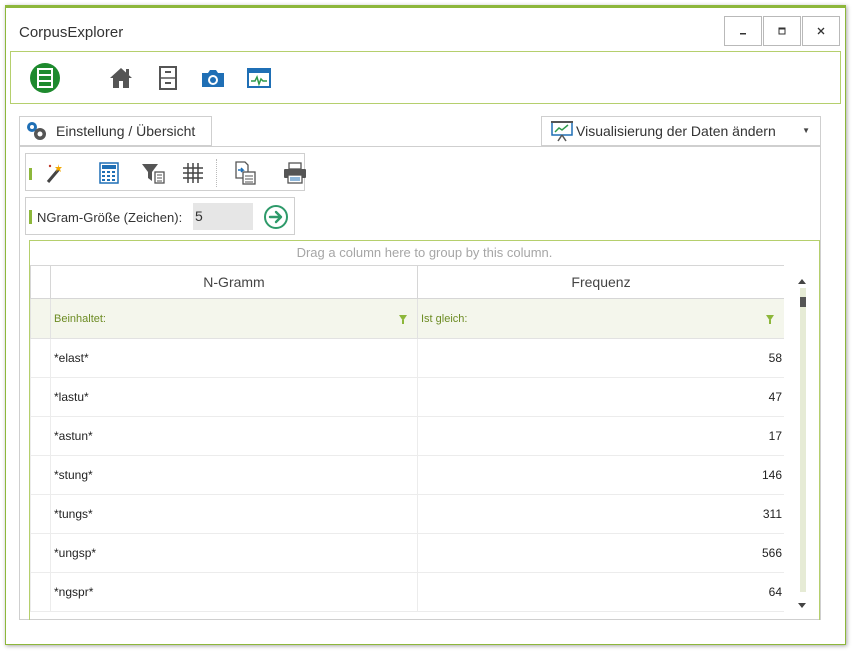  Describe the element at coordinates (233, 592) in the screenshot. I see `ngram-cell: *ngspr*` at that location.